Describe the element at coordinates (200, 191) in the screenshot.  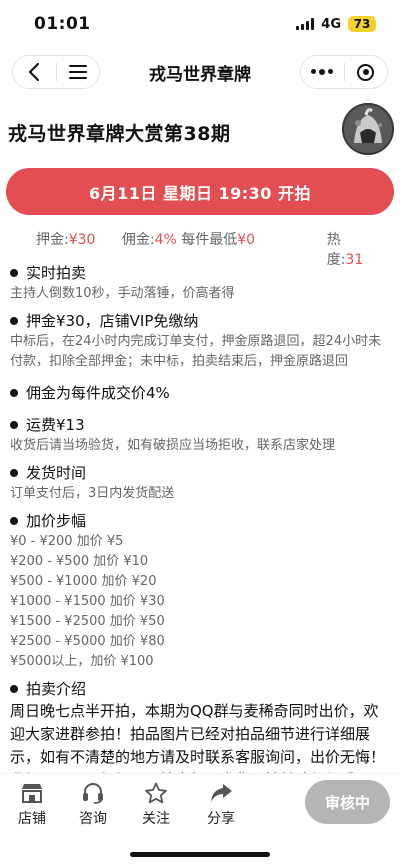
I see `auction-time-button: 6月11日 星期日 19:30 开拍` at that location.